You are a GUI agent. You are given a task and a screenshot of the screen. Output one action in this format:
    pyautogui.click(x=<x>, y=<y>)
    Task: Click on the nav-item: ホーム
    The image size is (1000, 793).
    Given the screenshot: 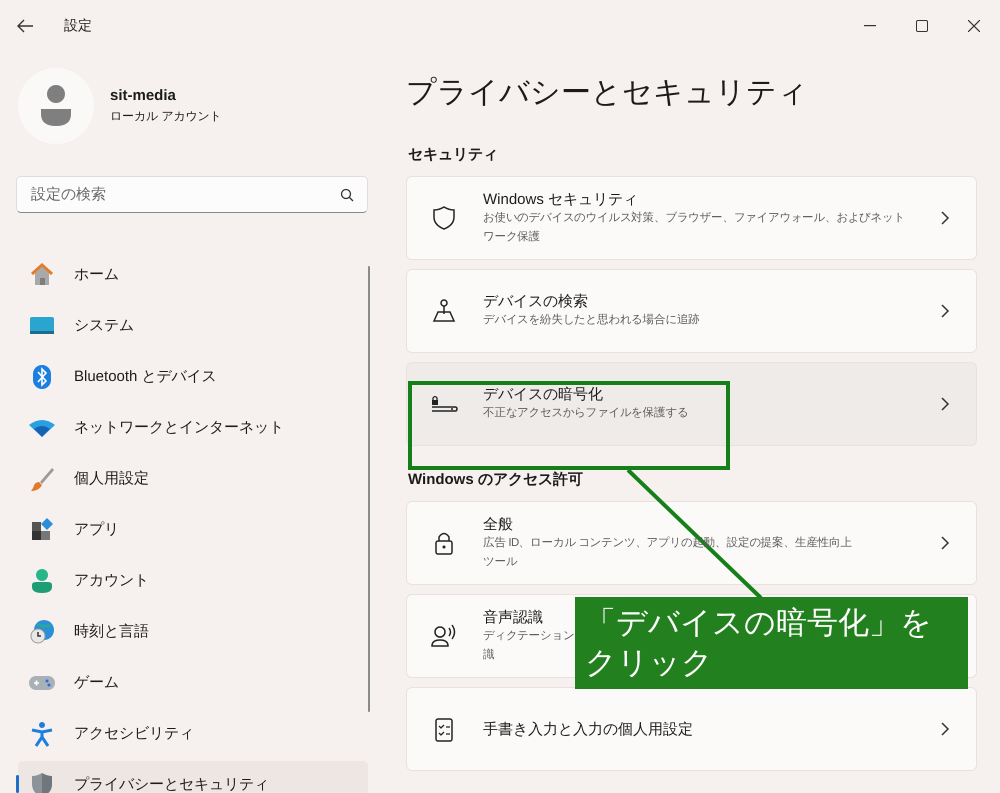 What is the action you would take?
    pyautogui.click(x=193, y=274)
    